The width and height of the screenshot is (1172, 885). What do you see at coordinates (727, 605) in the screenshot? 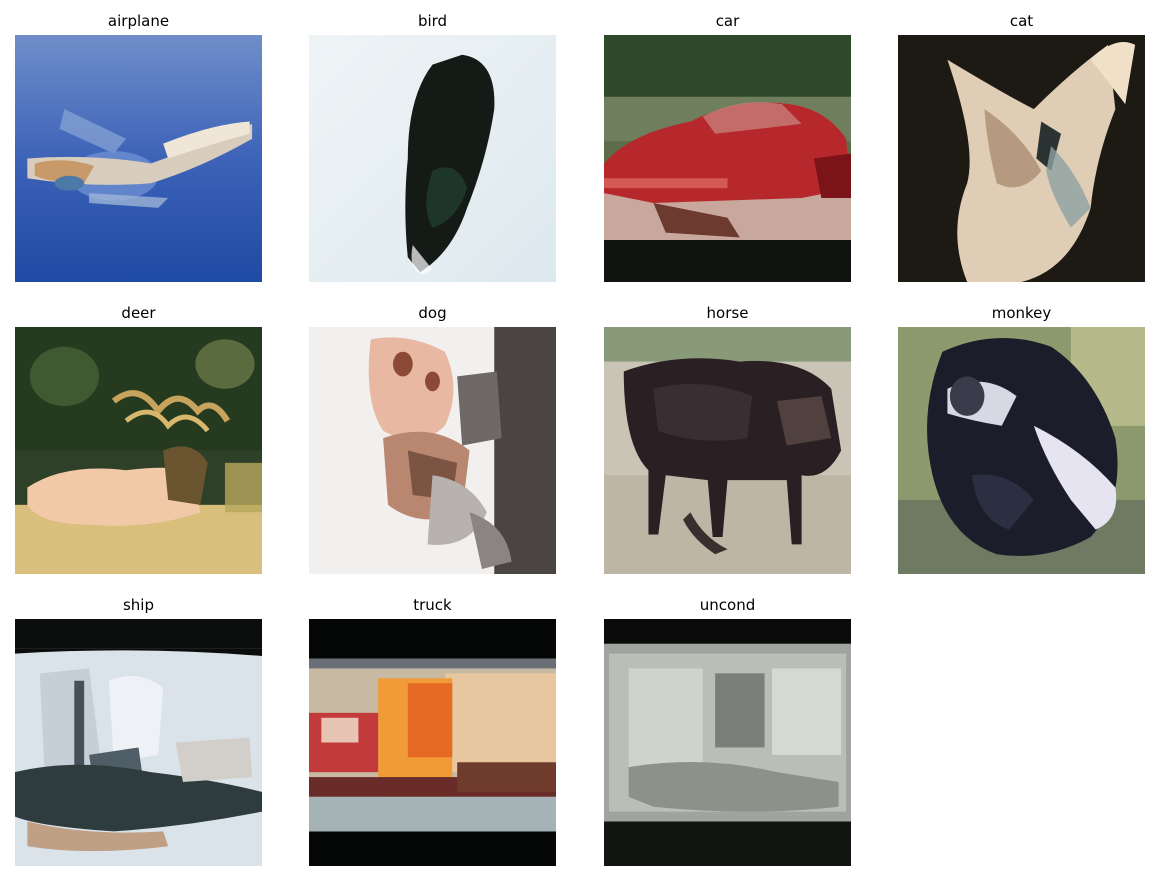
I see `panel-title: uncond` at bounding box center [727, 605].